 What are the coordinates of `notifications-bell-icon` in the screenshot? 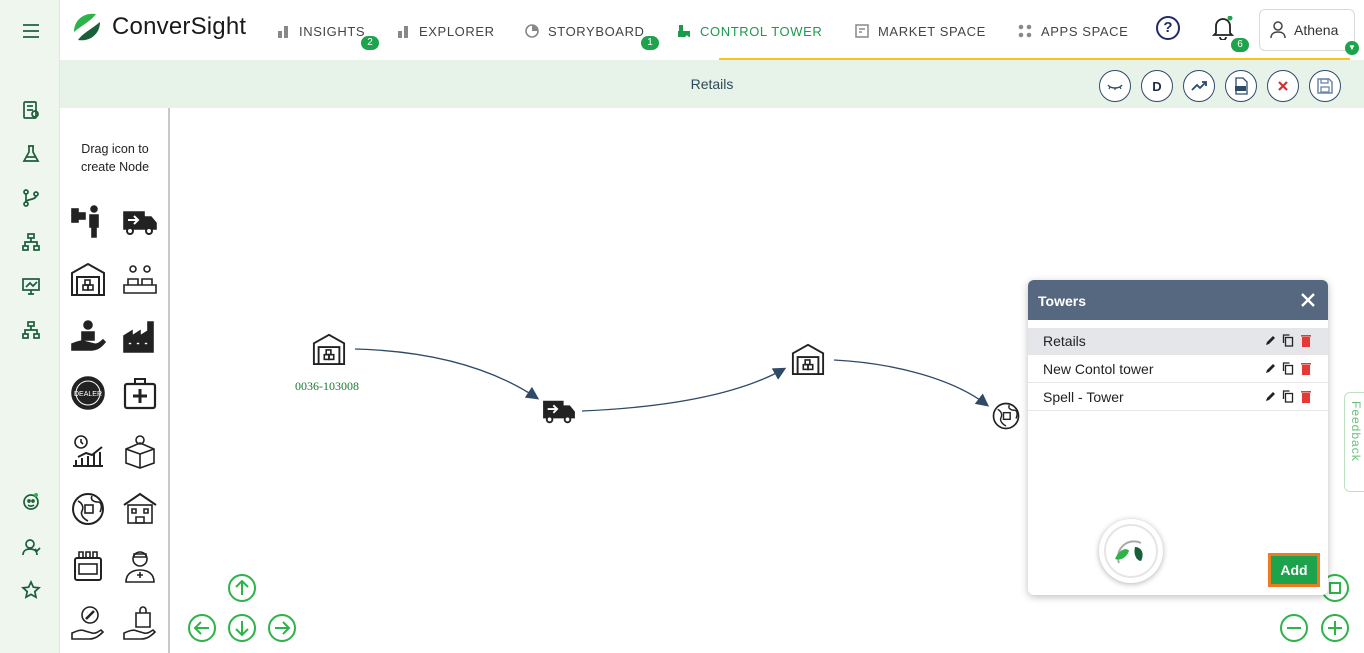 It's located at (1223, 28).